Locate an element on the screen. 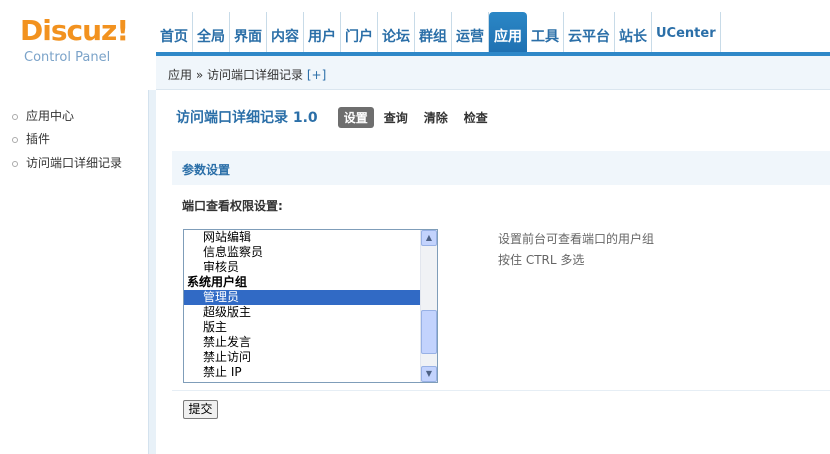 This screenshot has height=454, width=830. nav-item-groups: 群组 is located at coordinates (433, 34).